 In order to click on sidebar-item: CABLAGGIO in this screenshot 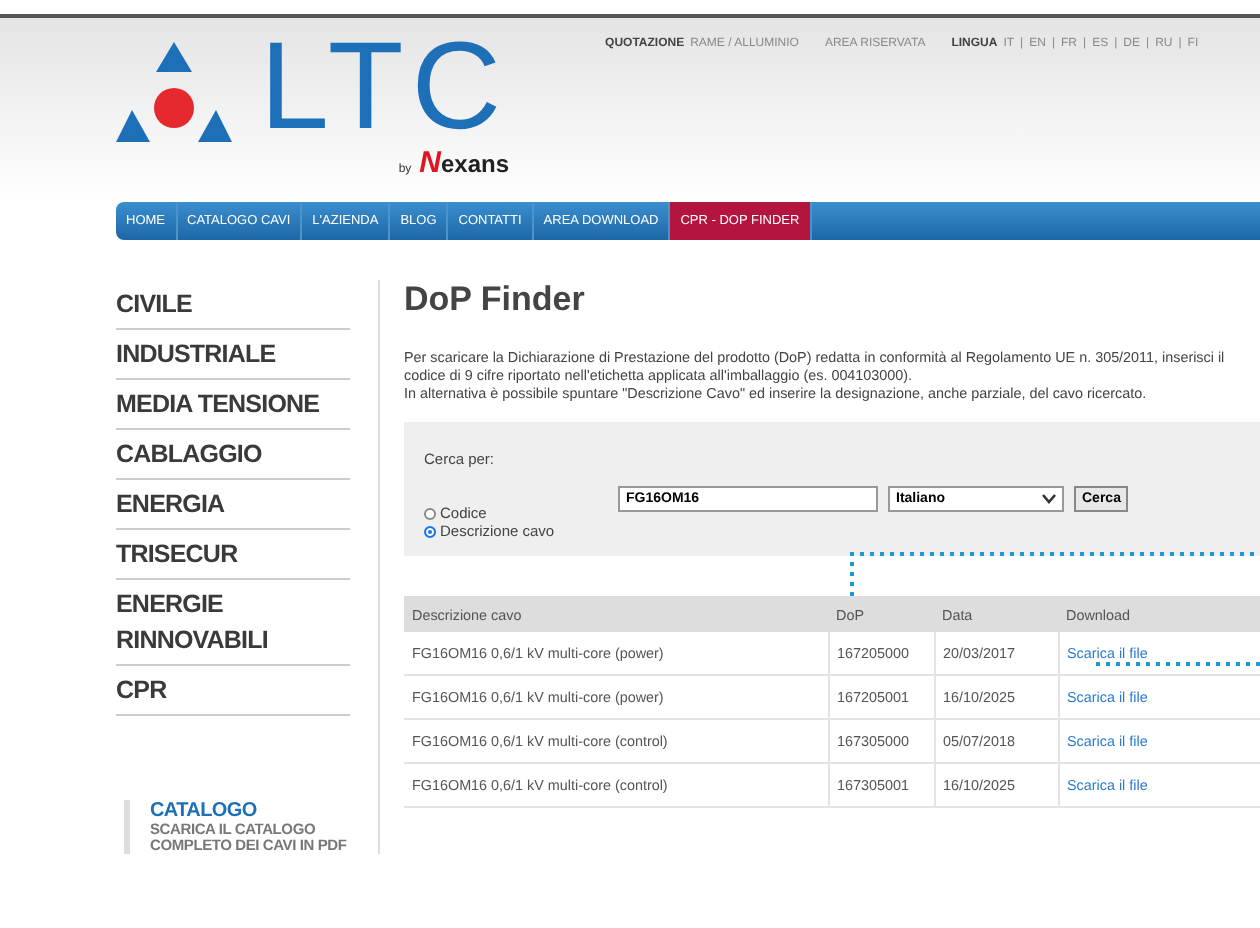, I will do `click(233, 455)`.